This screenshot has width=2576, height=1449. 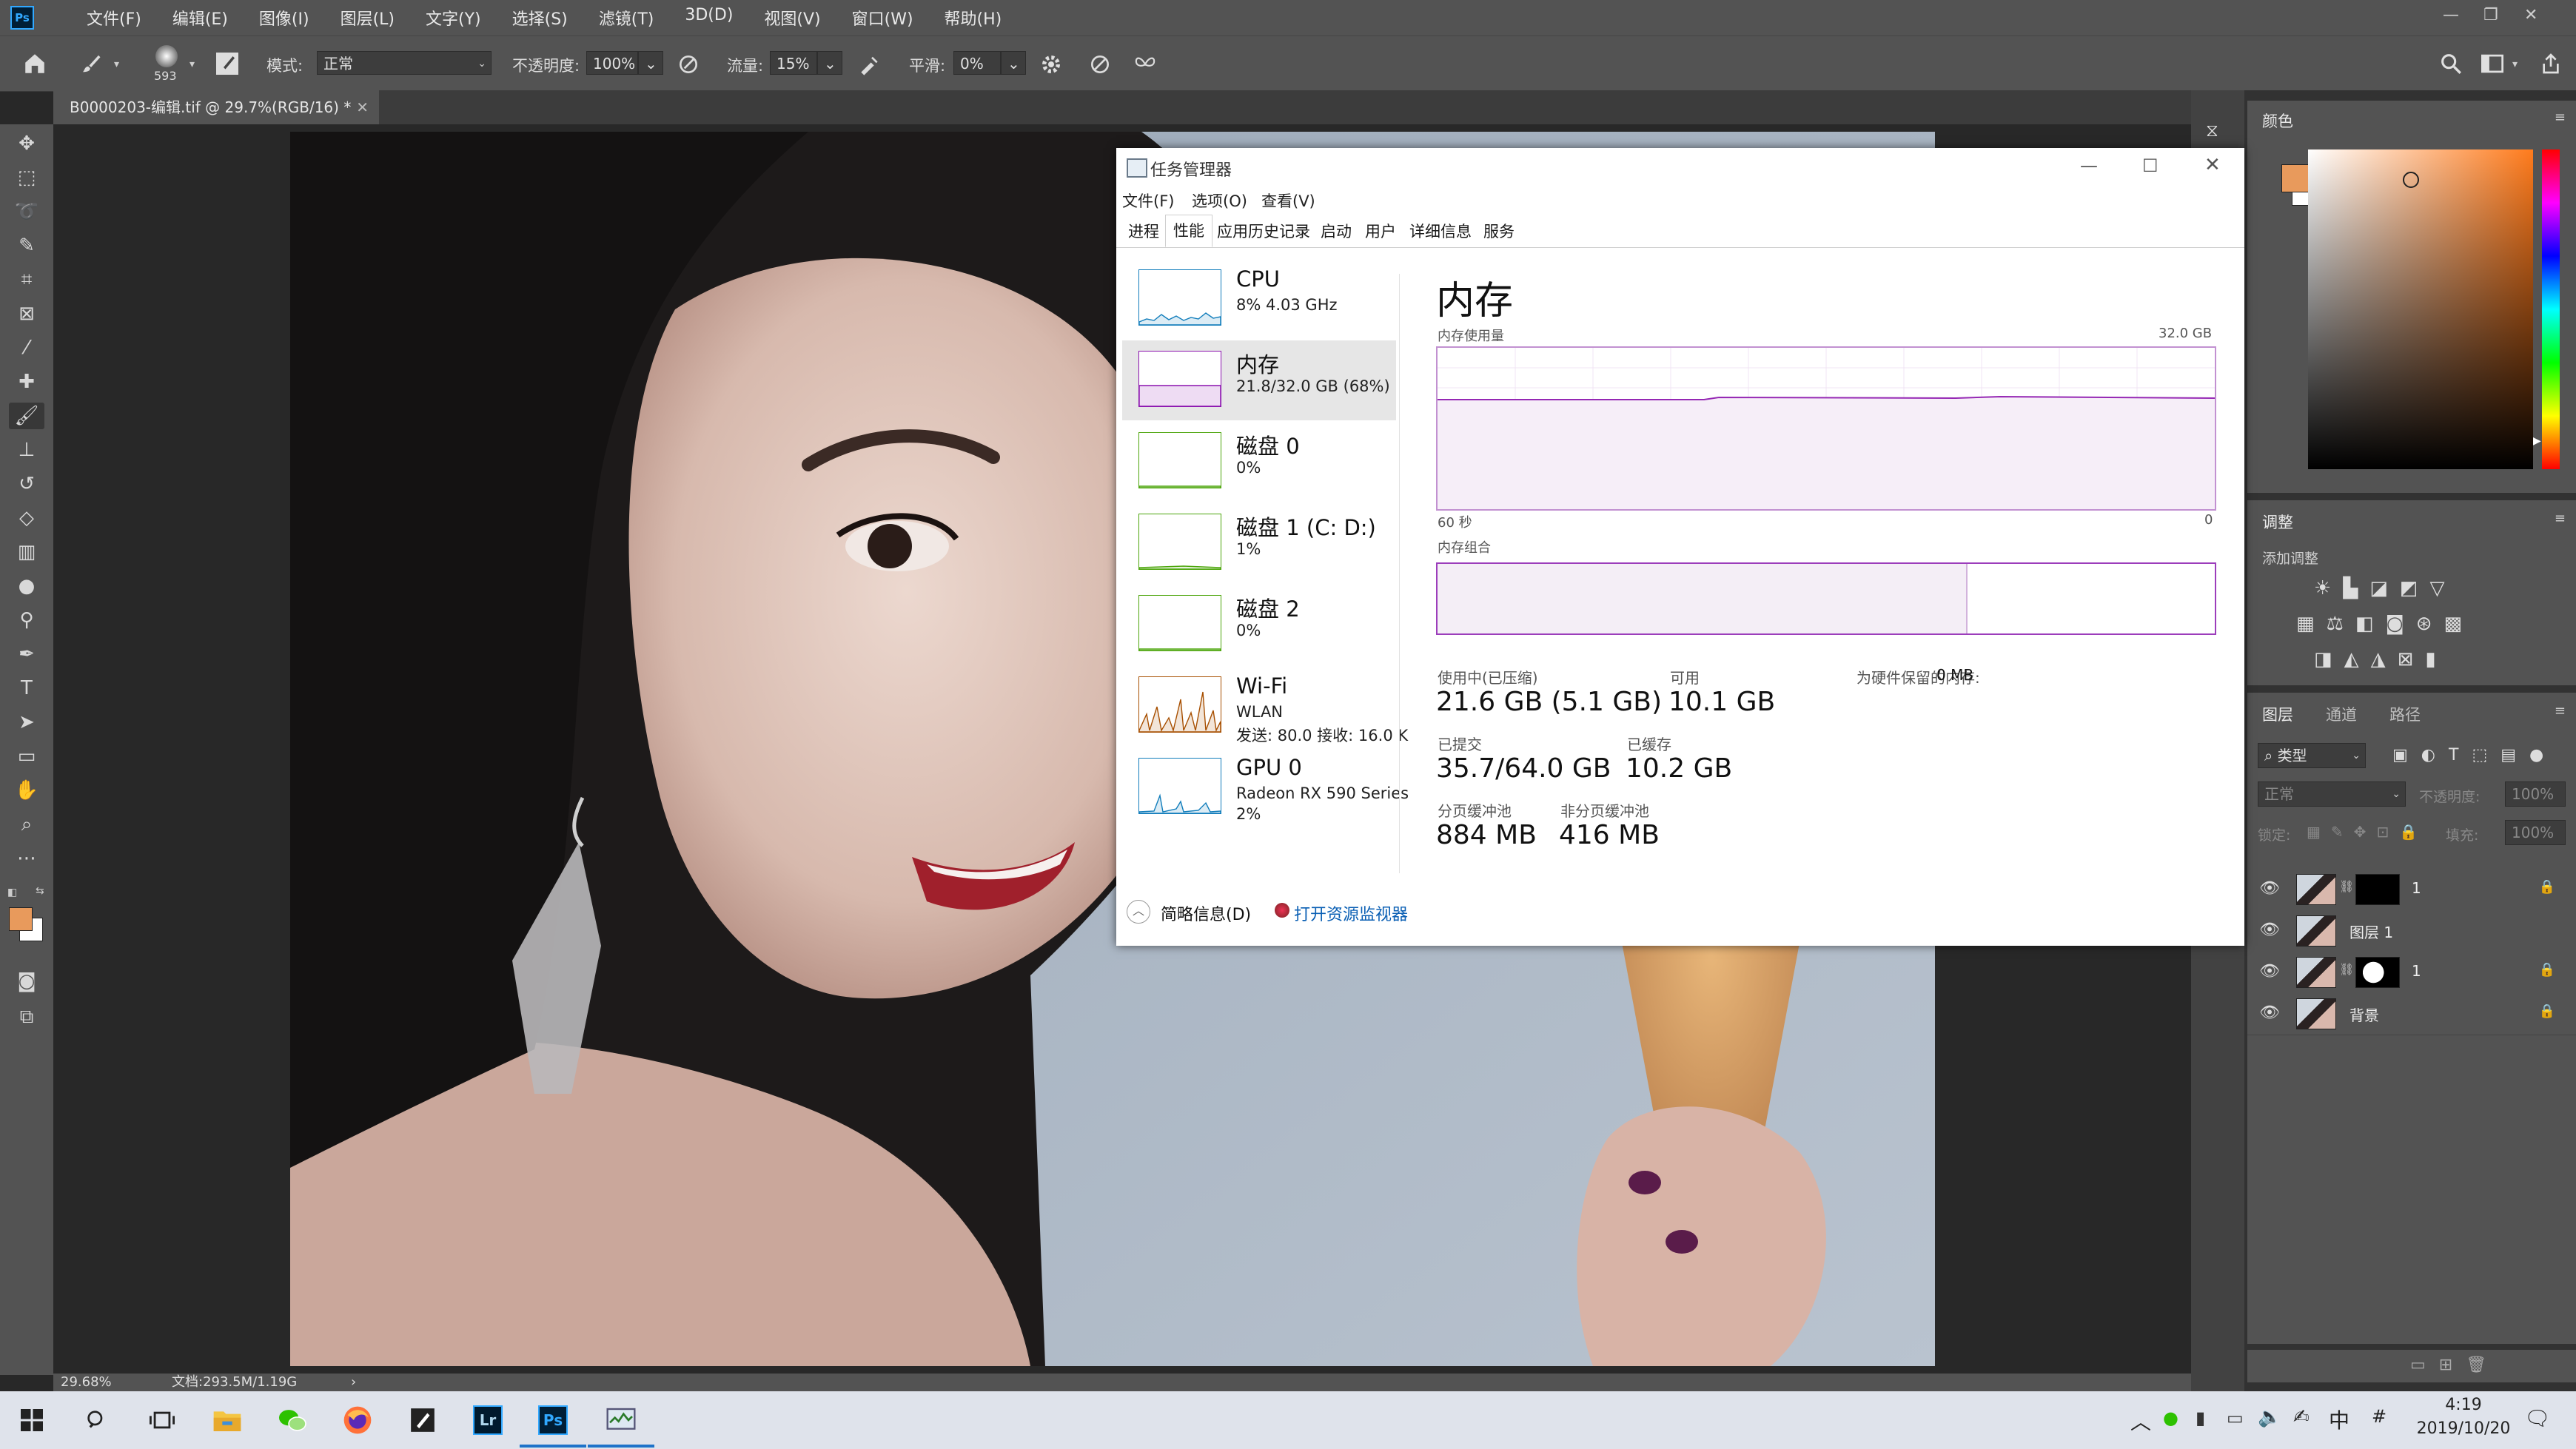 I want to click on status-info-menu-icon: ›, so click(x=353, y=1382).